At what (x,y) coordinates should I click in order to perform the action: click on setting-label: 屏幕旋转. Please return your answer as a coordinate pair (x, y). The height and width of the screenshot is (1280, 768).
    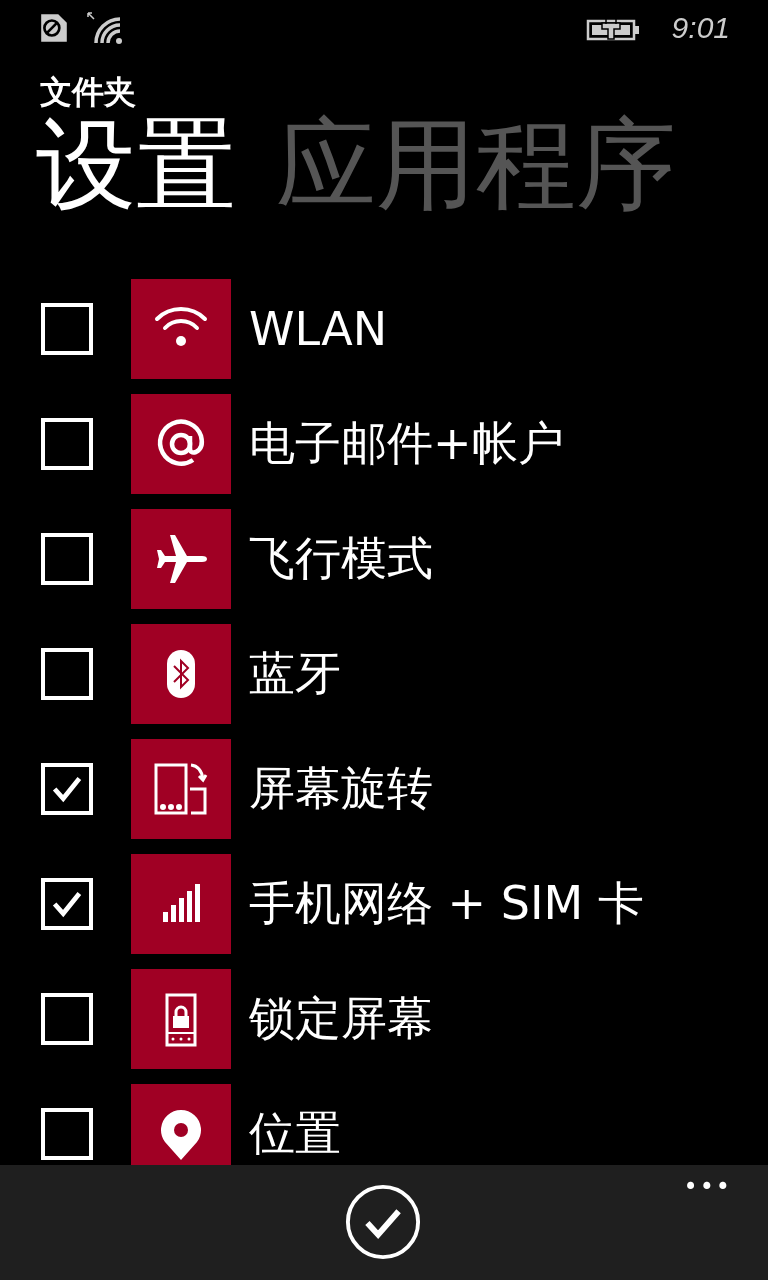
    Looking at the image, I should click on (341, 789).